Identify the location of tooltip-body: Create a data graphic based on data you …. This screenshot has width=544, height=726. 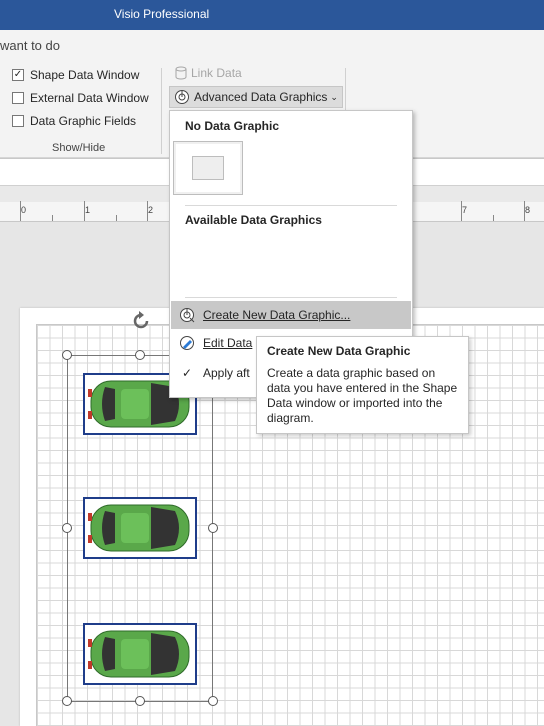
(362, 395).